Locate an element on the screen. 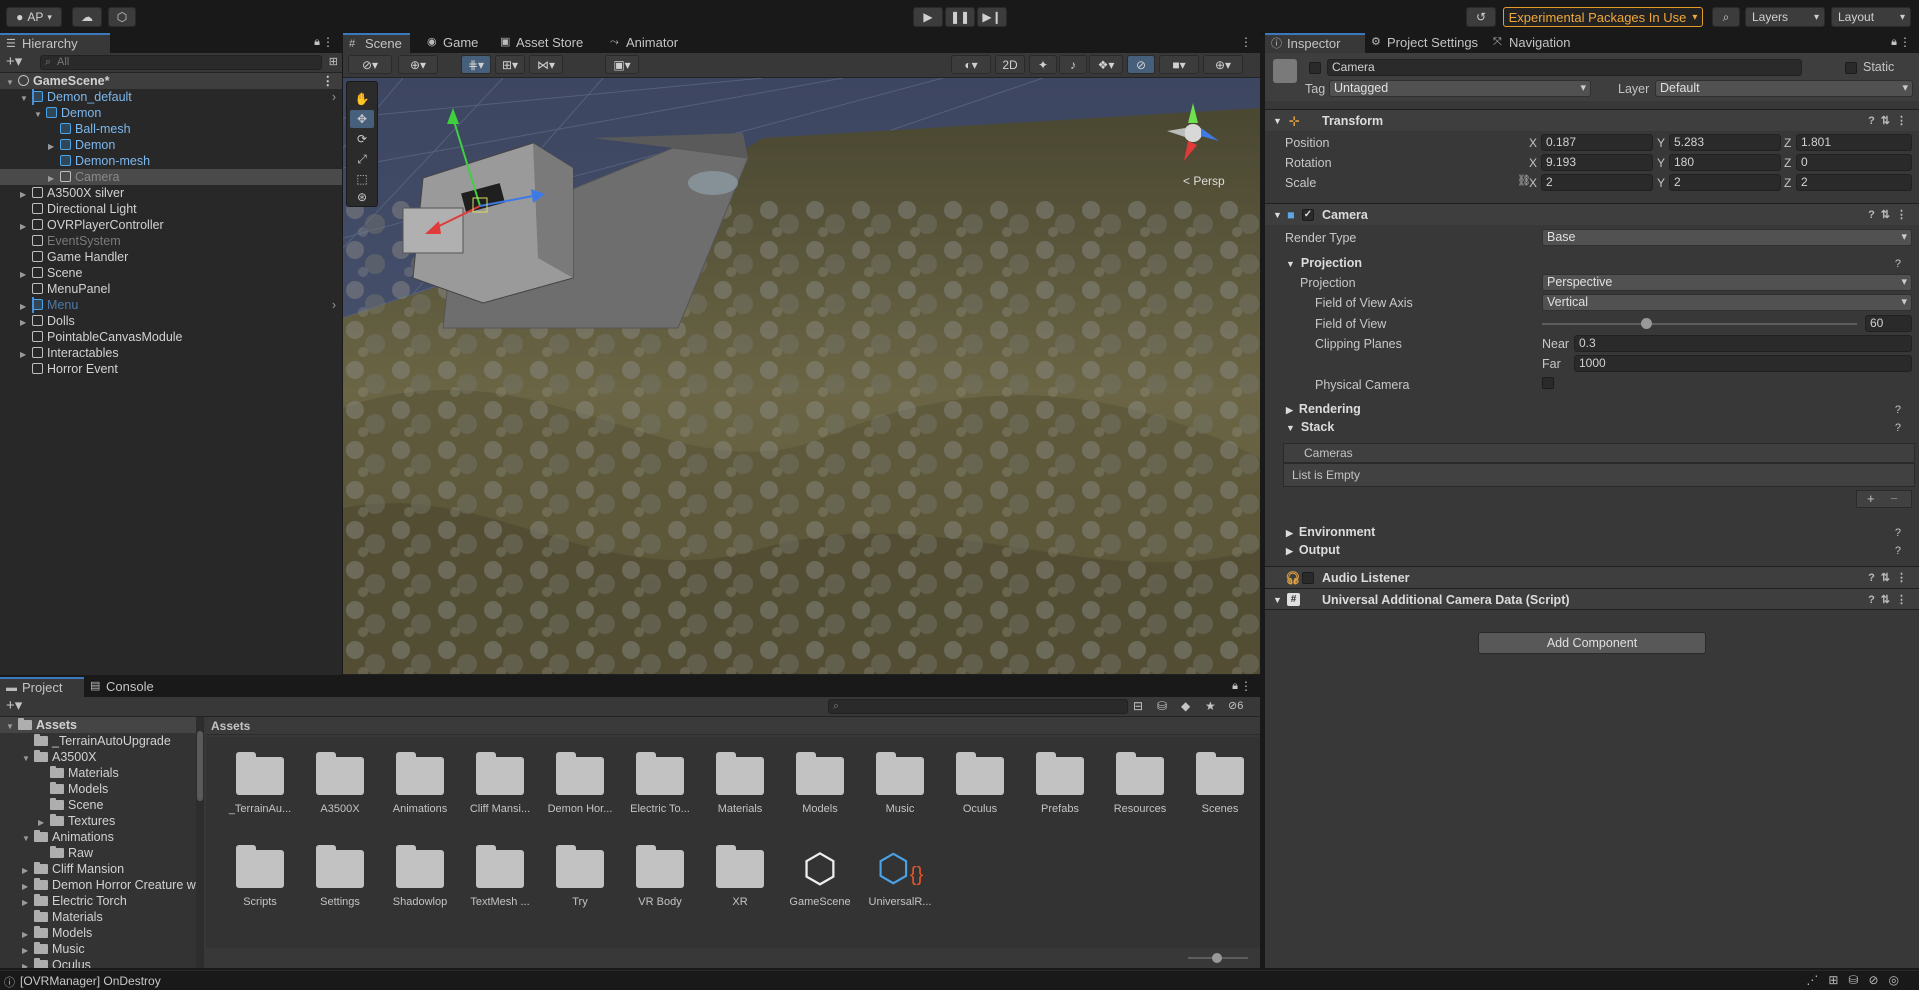 The image size is (1919, 990). tag-dropdown: Untagged is located at coordinates (1460, 88).